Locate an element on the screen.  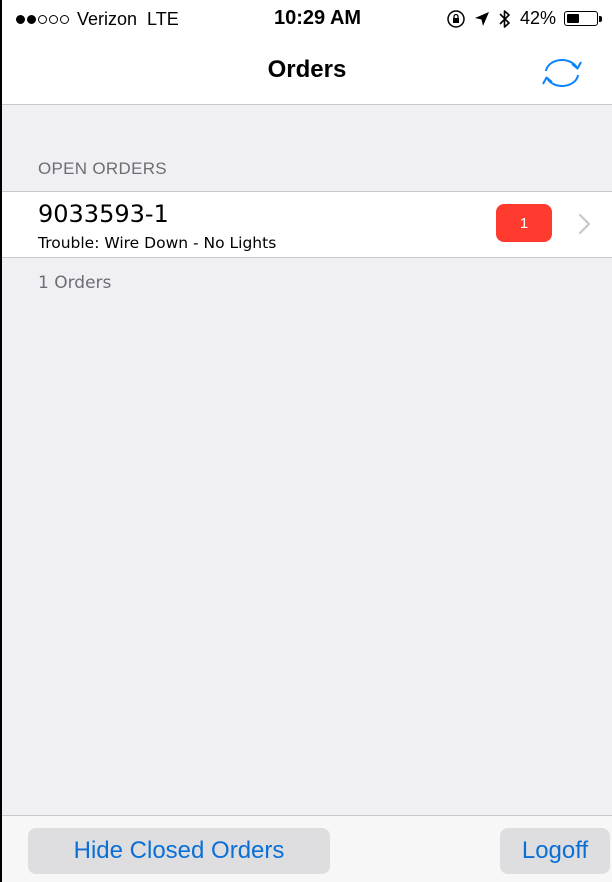
navigation-bar: Orders is located at coordinates (307, 72).